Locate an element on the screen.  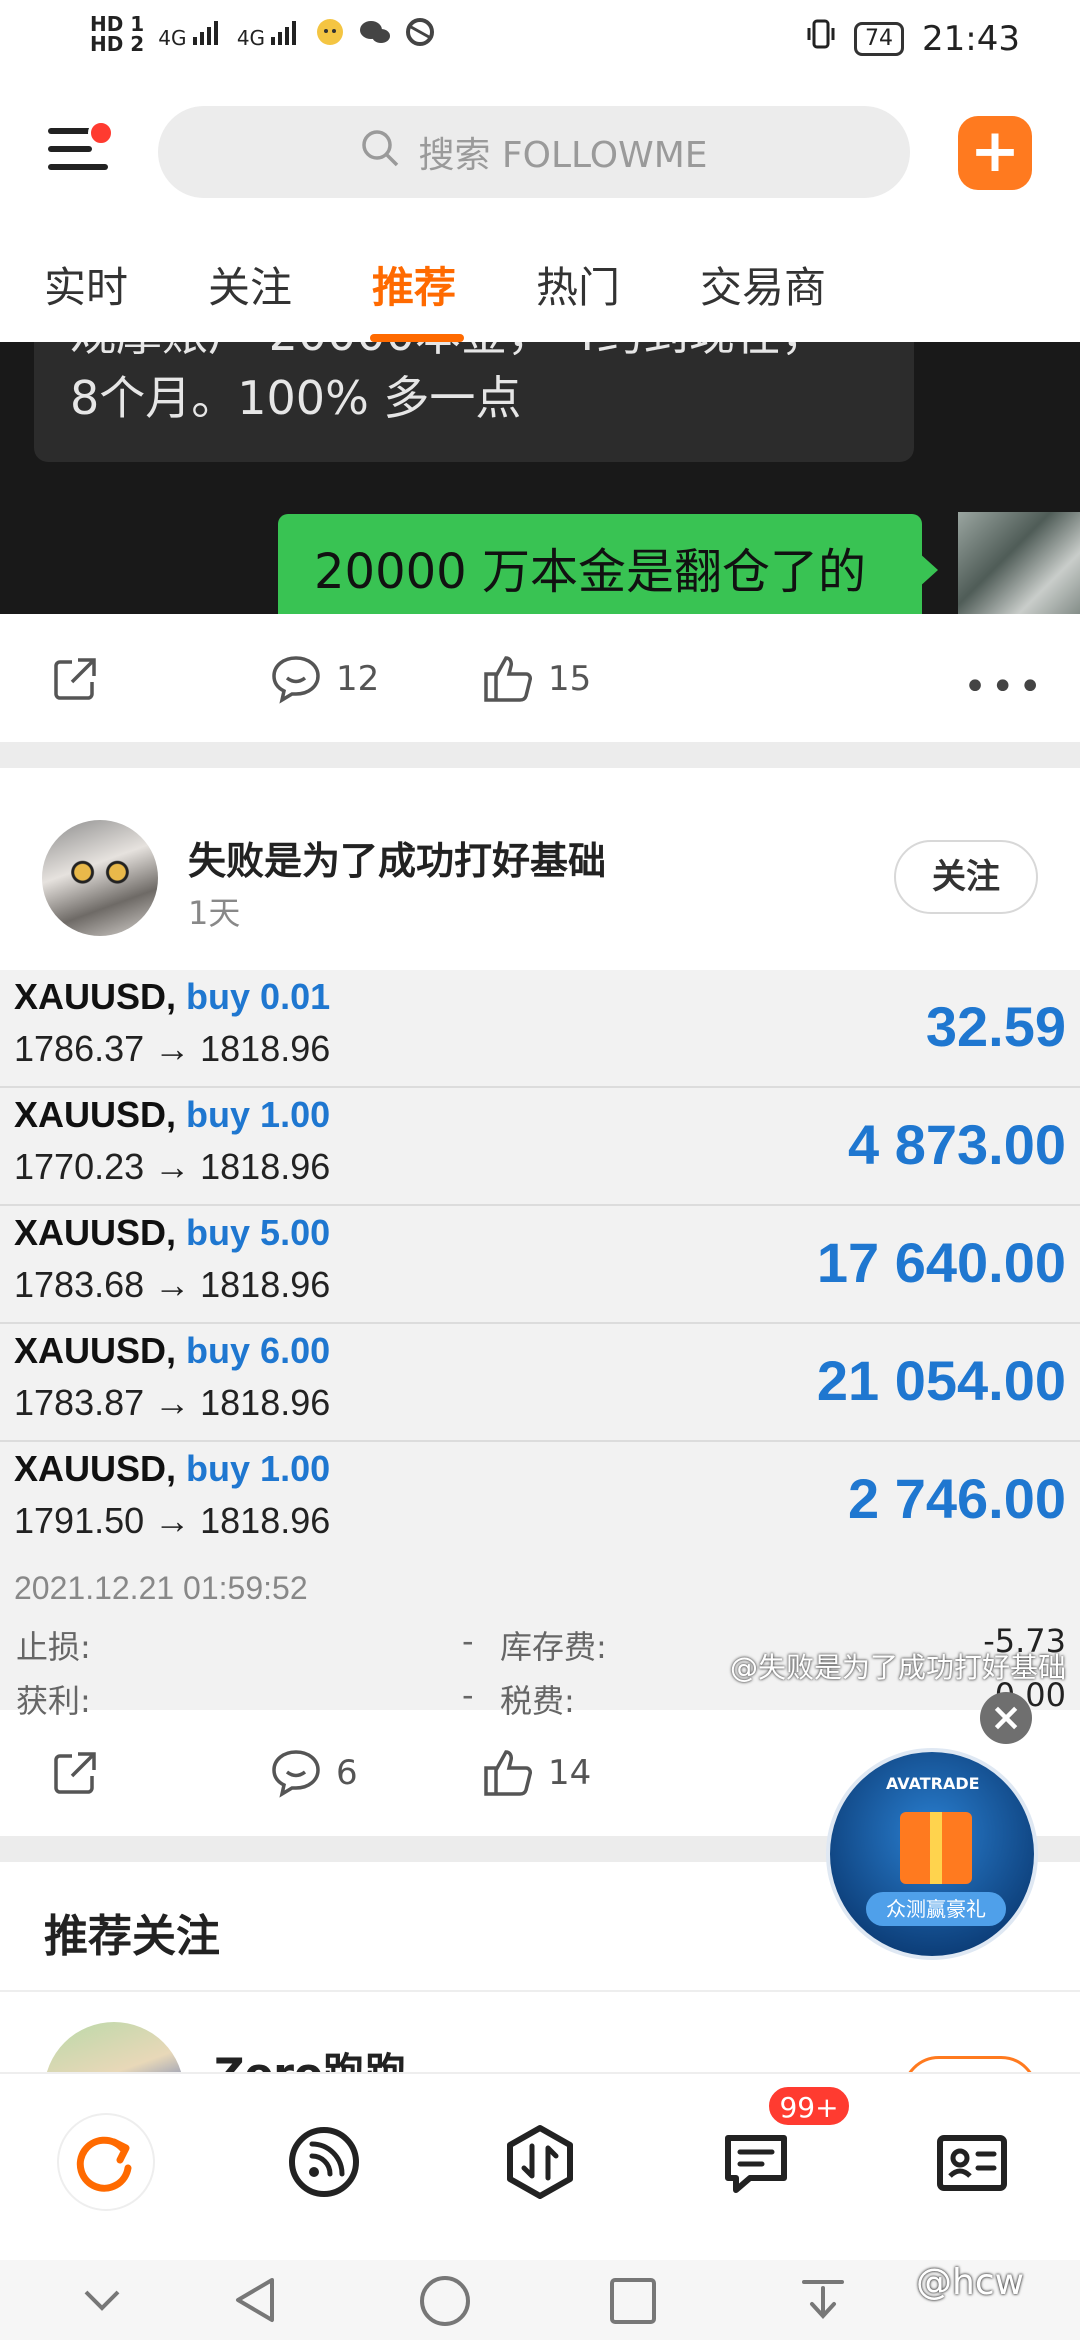
status-bar: HD 1 HD 2 4G 4G 74 21:43 is located at coordinates (540, 41).